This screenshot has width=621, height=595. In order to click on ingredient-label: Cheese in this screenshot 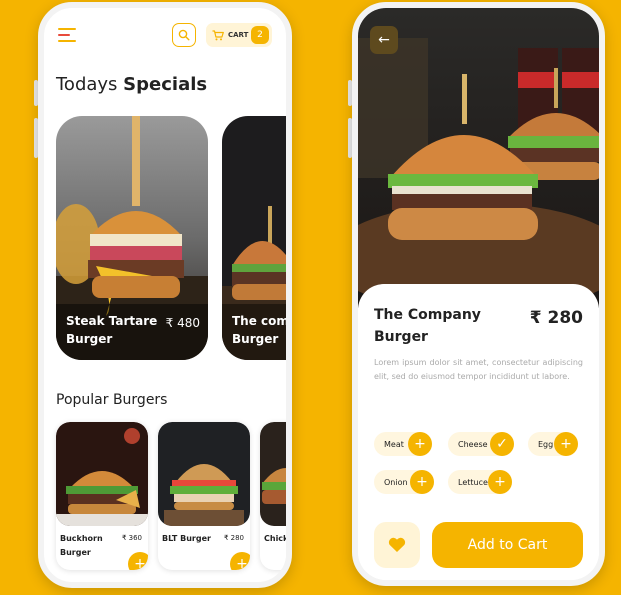, I will do `click(473, 444)`.